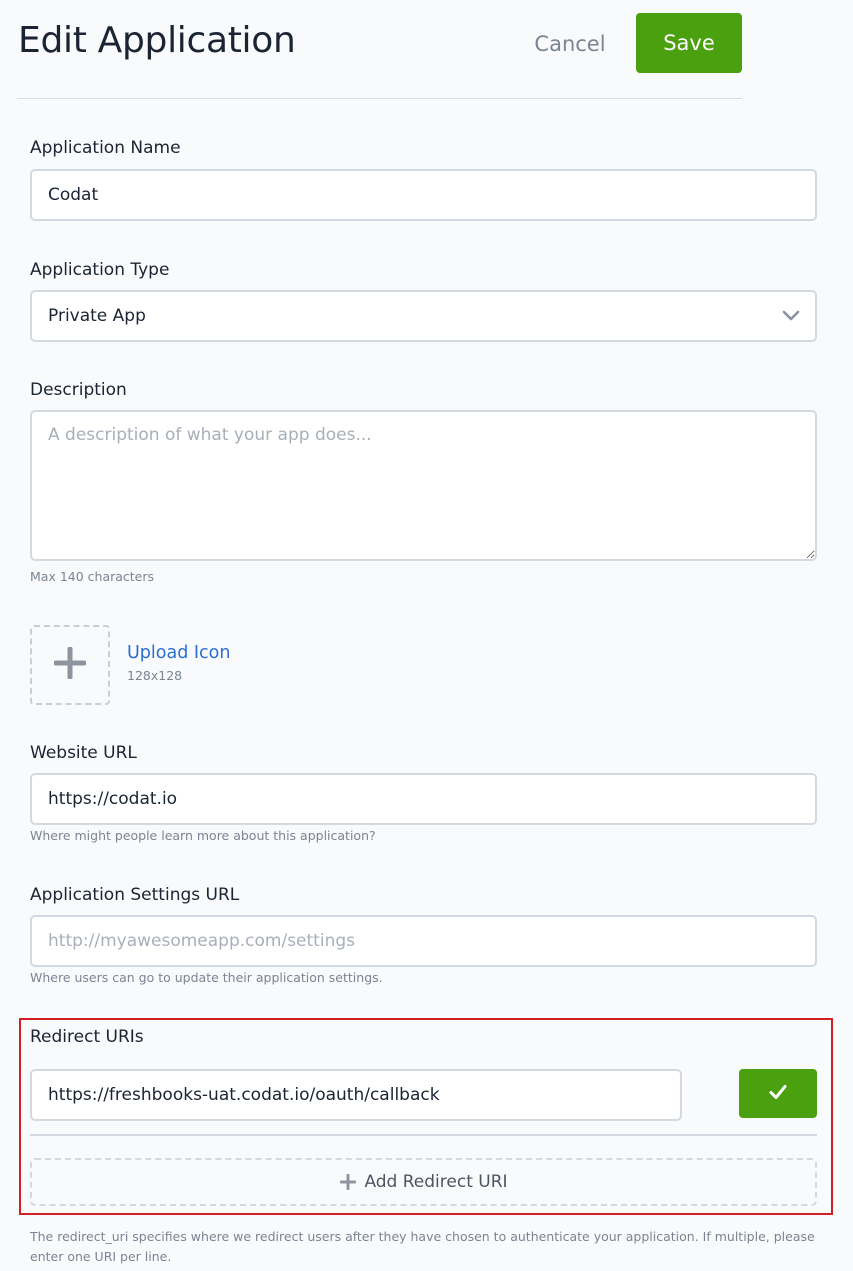 This screenshot has height=1271, width=853. I want to click on website-url-label: Website URL, so click(83, 753).